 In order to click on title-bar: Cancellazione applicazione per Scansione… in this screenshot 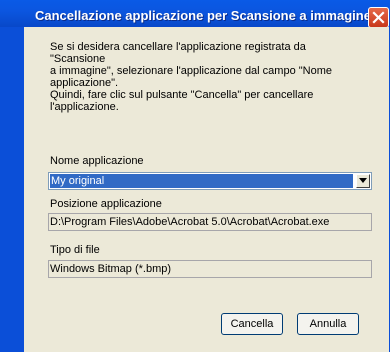, I will do `click(195, 14)`.